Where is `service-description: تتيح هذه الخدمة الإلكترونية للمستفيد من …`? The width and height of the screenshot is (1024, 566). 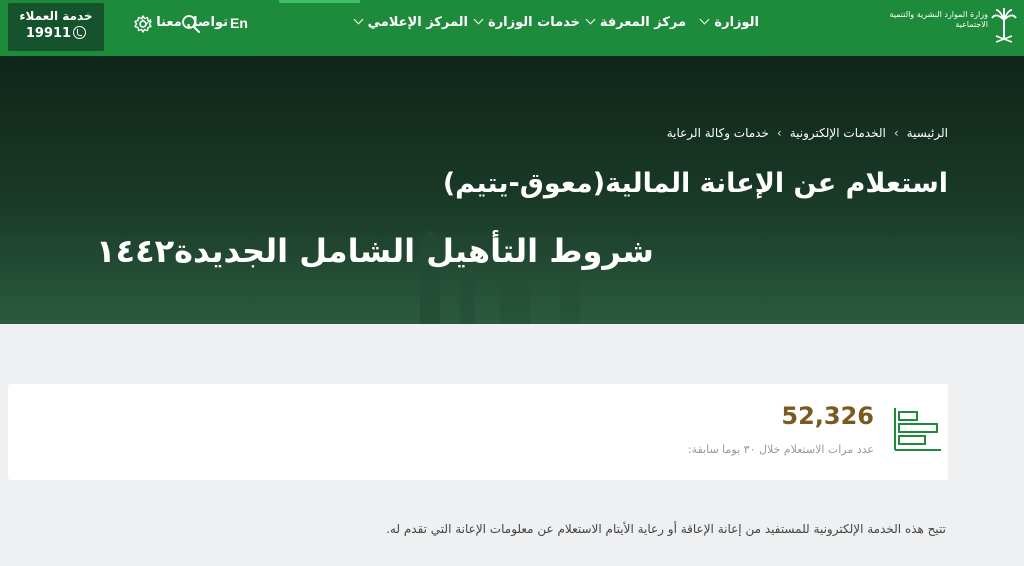 service-description: تتيح هذه الخدمة الإلكترونية للمستفيد من … is located at coordinates (666, 529).